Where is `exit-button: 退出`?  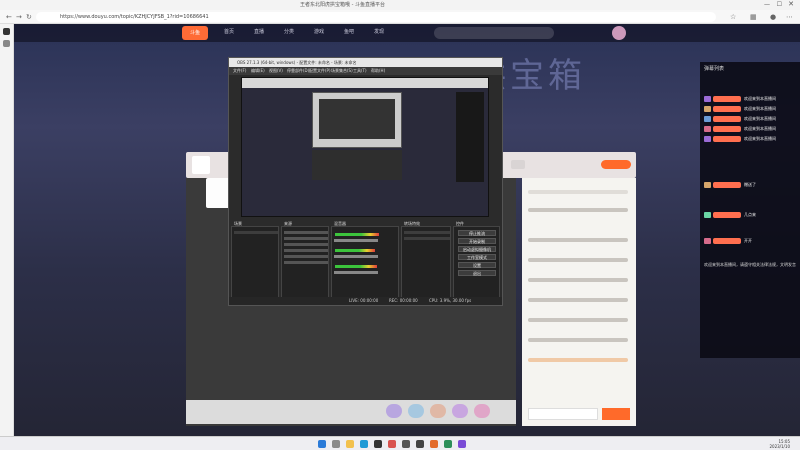
exit-button: 退出 is located at coordinates (477, 273).